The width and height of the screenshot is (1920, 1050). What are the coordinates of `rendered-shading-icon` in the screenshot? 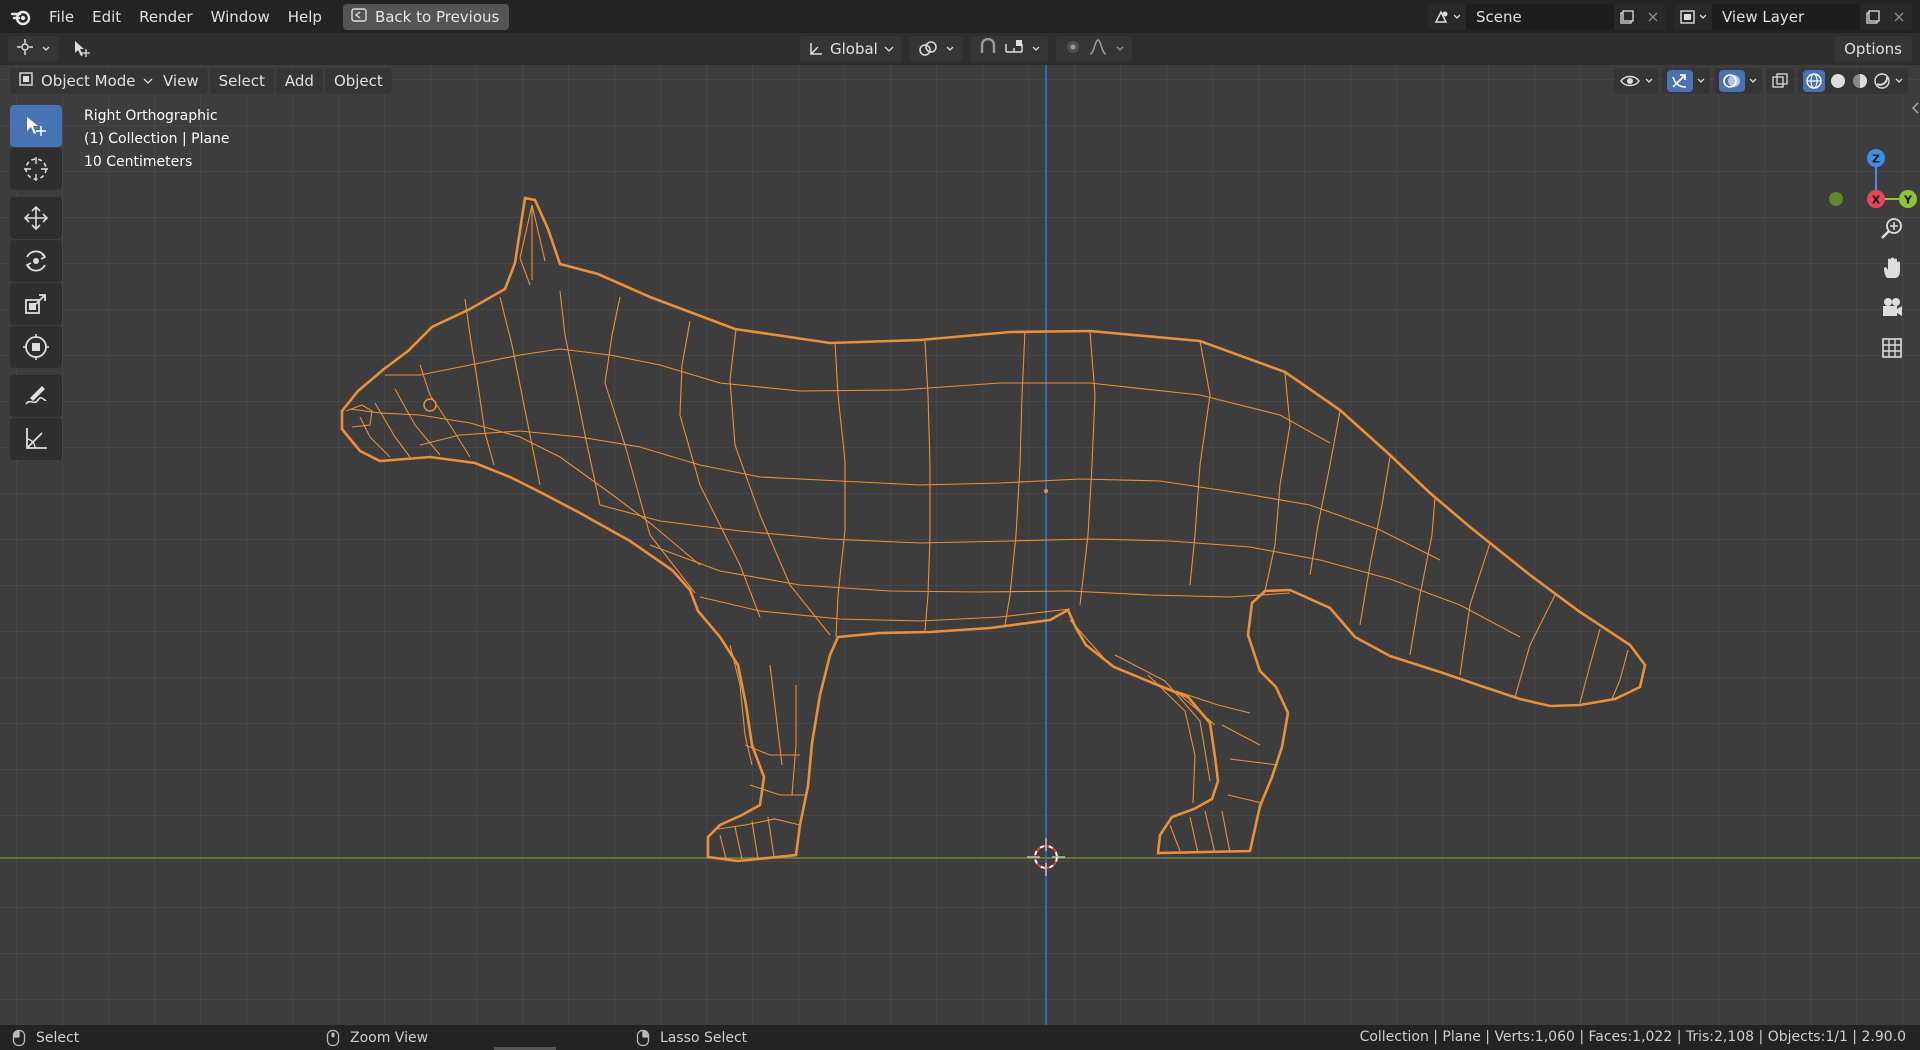 It's located at (1882, 81).